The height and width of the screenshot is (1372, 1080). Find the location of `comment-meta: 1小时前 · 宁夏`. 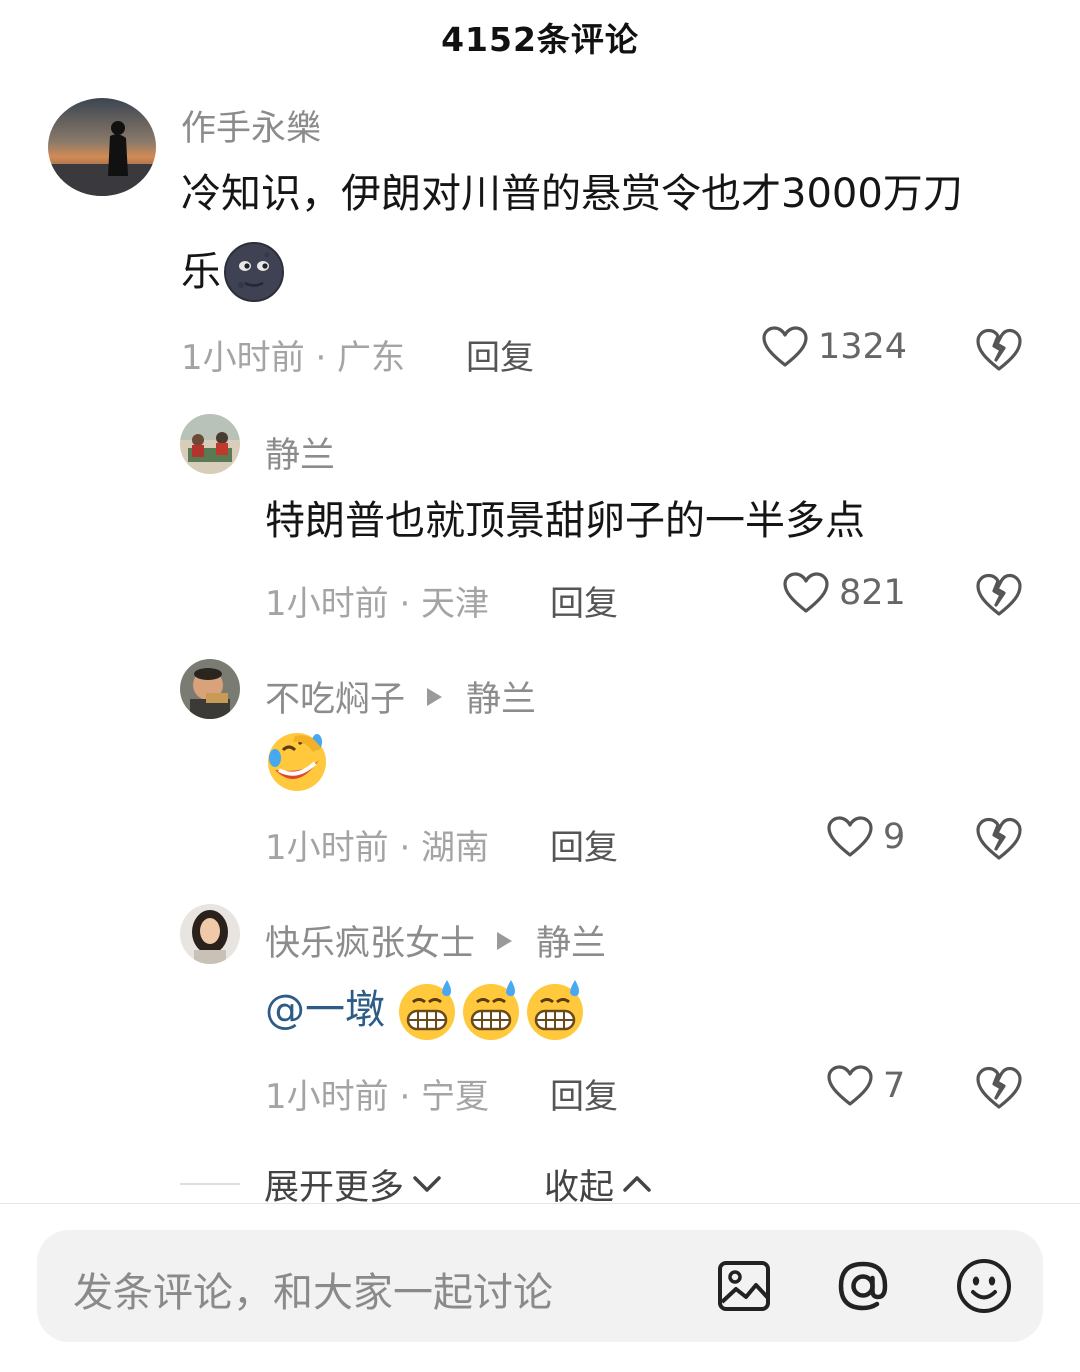

comment-meta: 1小时前 · 宁夏 is located at coordinates (377, 1097).